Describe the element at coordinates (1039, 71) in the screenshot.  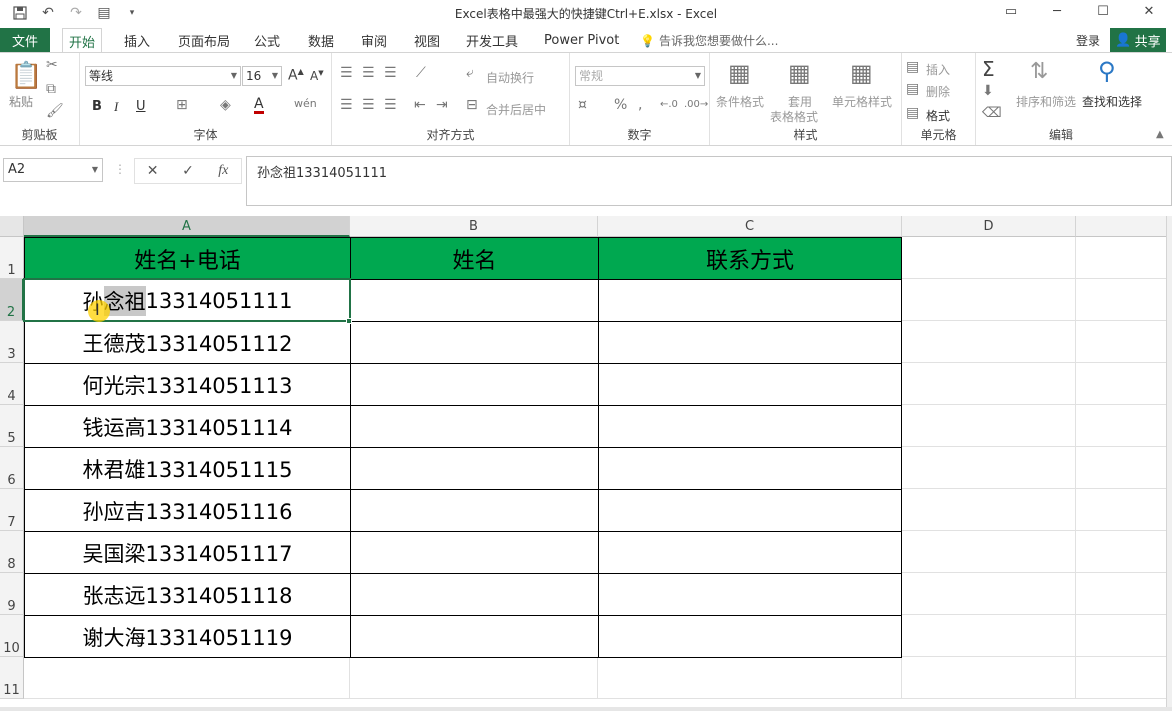
I see `sort-filter-icon: ⇅` at that location.